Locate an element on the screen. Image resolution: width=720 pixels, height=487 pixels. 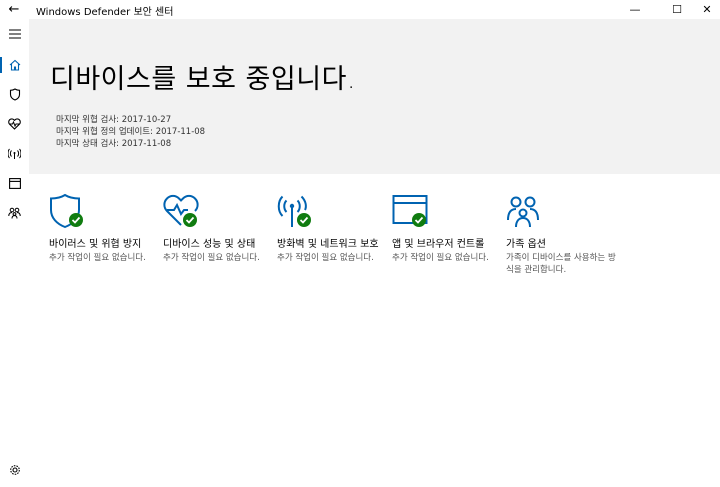
sidebar-item-virus-protection is located at coordinates (14, 94).